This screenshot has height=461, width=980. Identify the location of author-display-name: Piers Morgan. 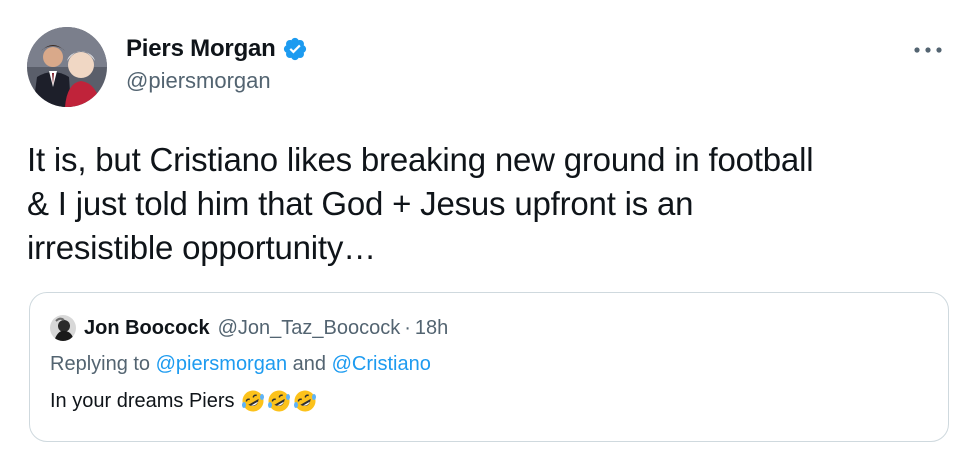
(201, 49).